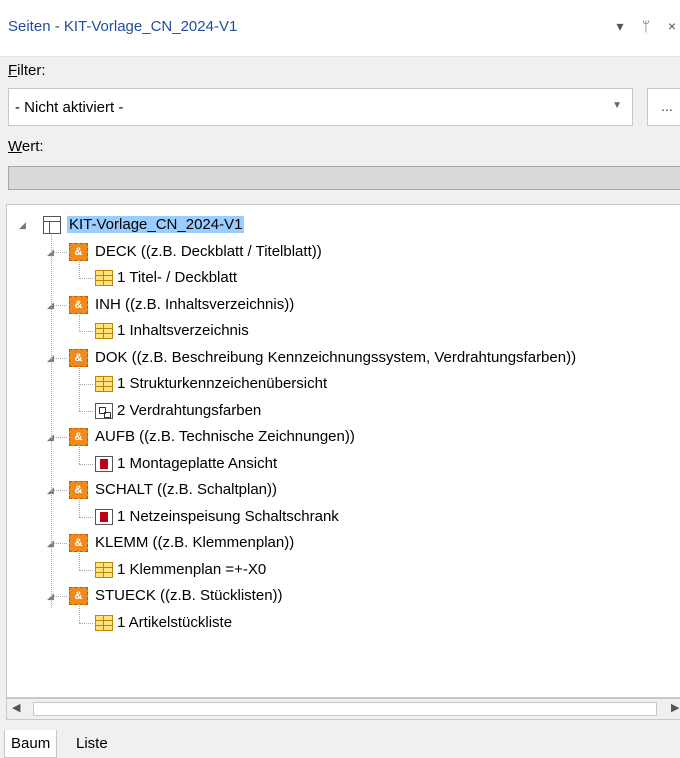  I want to click on tree-group-label: KLEMM ((z.B. Klemmenplan)), so click(195, 542).